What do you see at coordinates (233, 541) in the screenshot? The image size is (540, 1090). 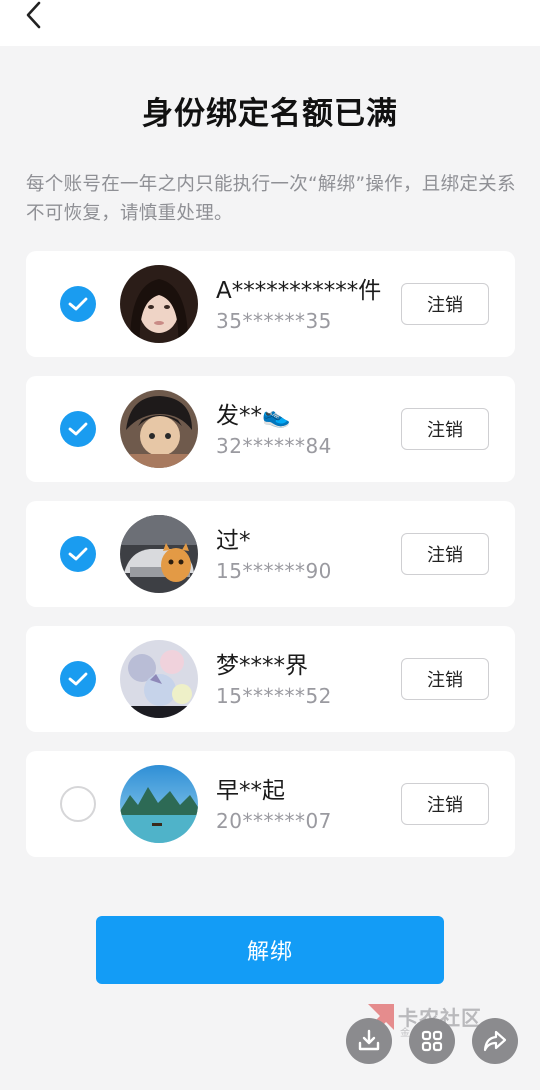 I see `account-name: 过*` at bounding box center [233, 541].